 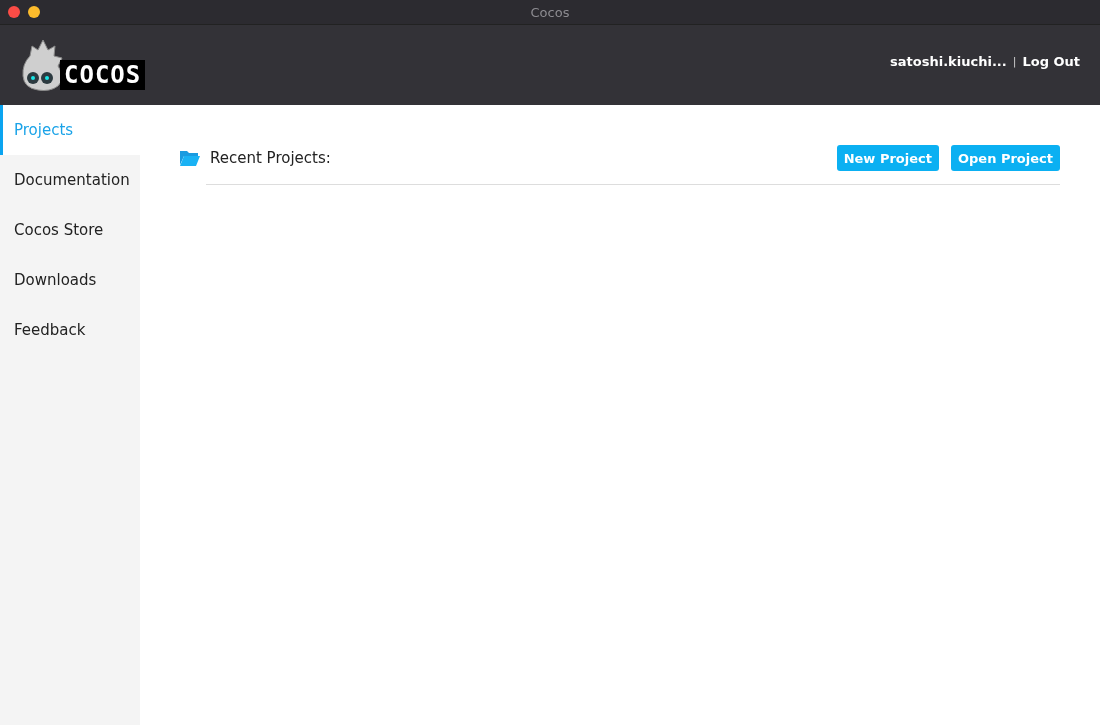 What do you see at coordinates (43, 65) in the screenshot?
I see `mascot-icon` at bounding box center [43, 65].